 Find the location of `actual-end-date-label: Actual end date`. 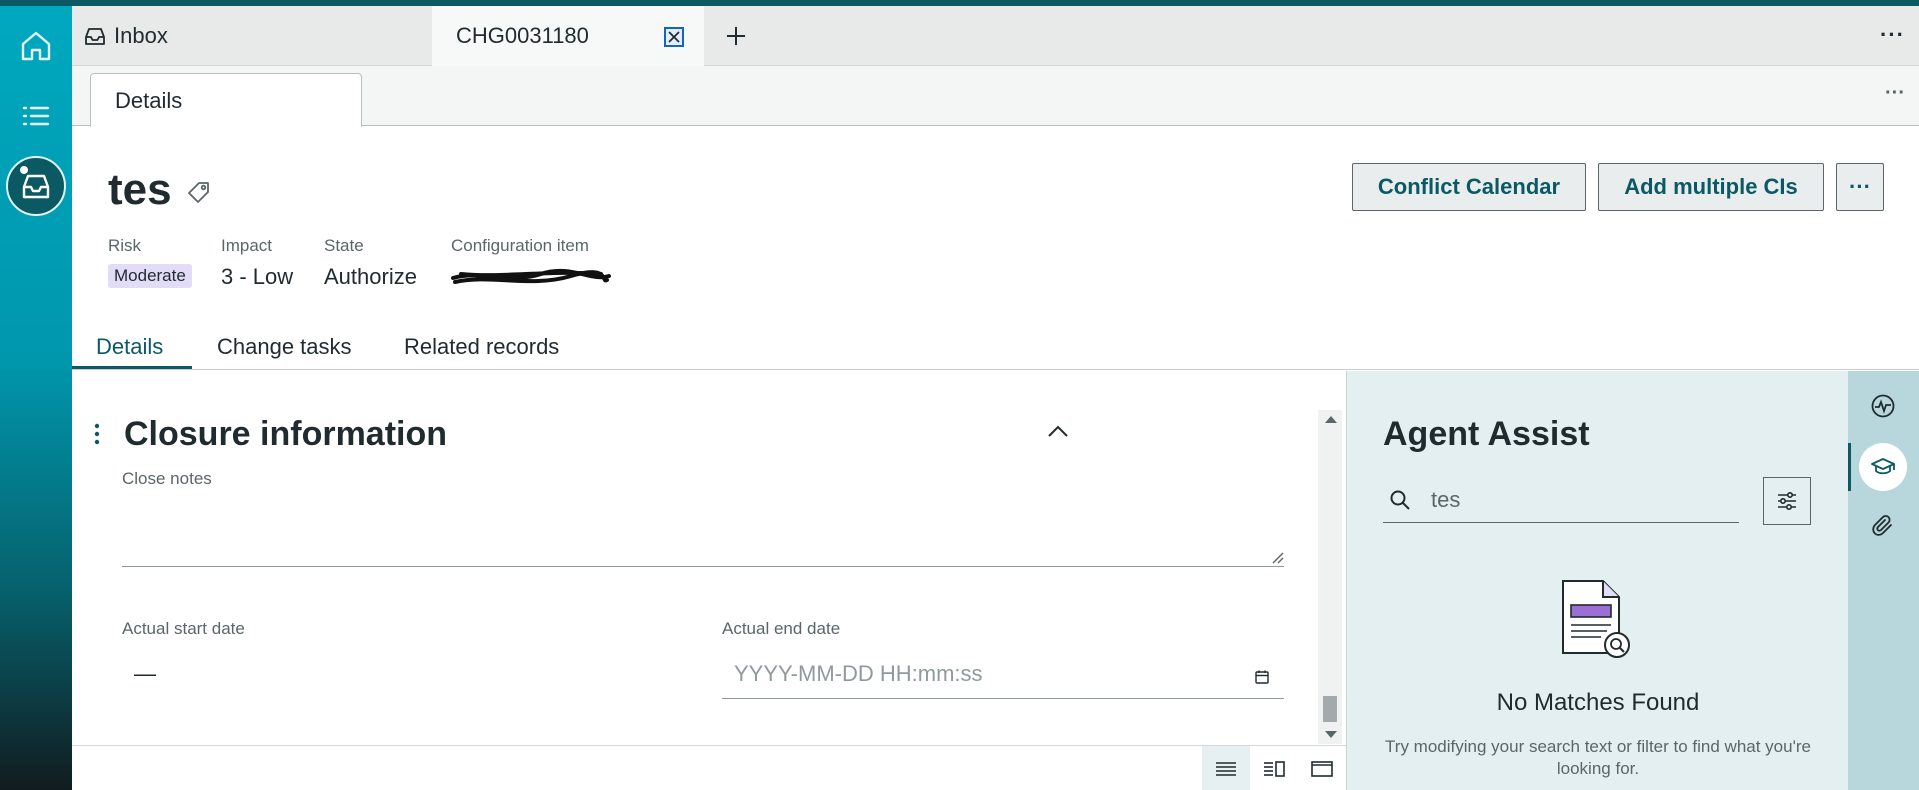

actual-end-date-label: Actual end date is located at coordinates (781, 628).